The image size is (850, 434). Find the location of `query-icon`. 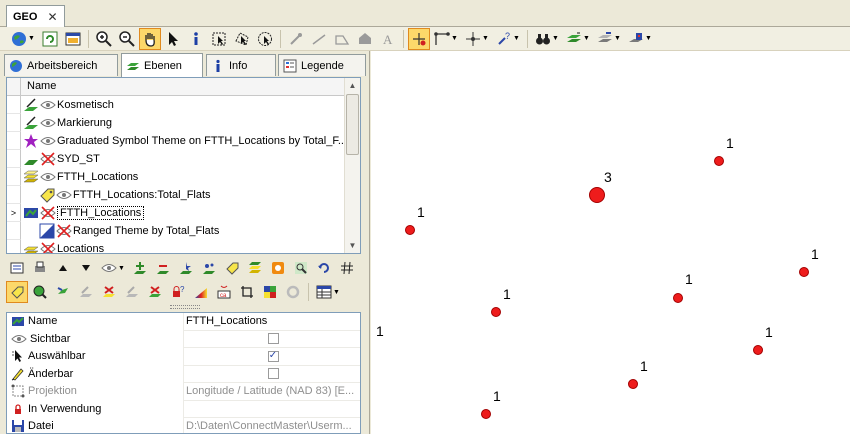

query-icon is located at coordinates (40, 292).